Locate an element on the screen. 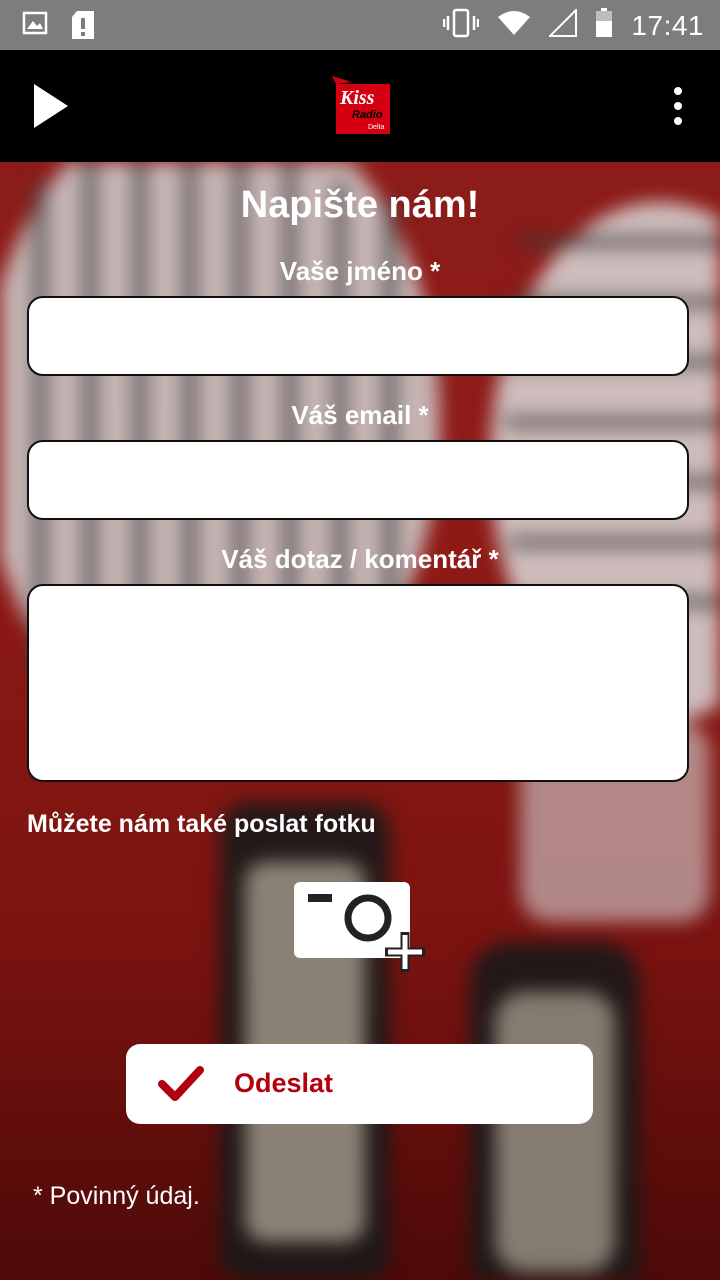  name-label: Vaše jméno * is located at coordinates (360, 271).